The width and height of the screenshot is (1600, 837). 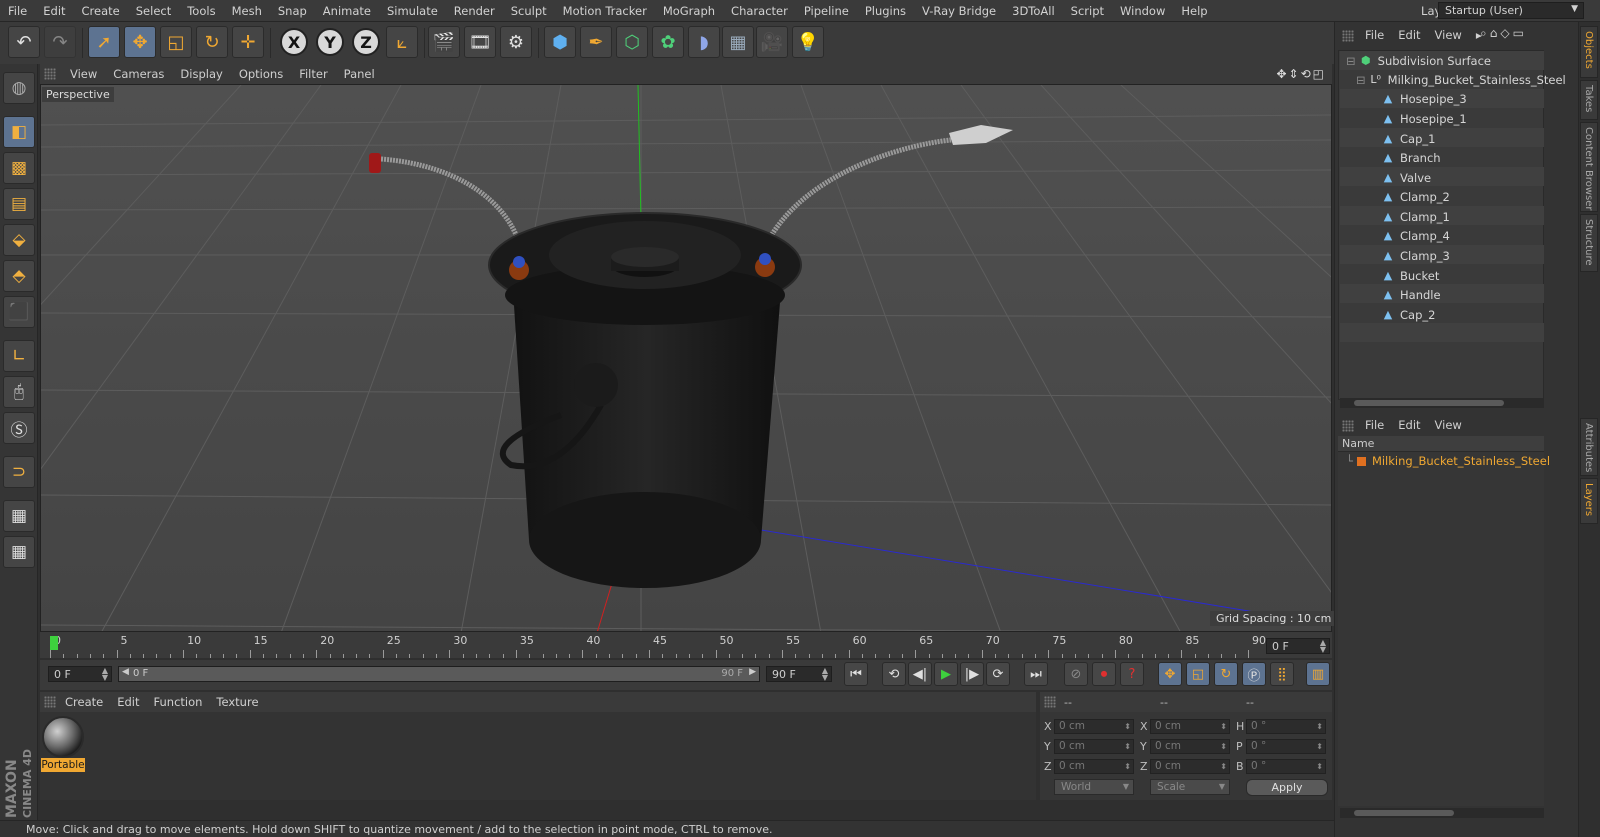 I want to click on coordinate-mode-select: World ▼, so click(x=1094, y=787).